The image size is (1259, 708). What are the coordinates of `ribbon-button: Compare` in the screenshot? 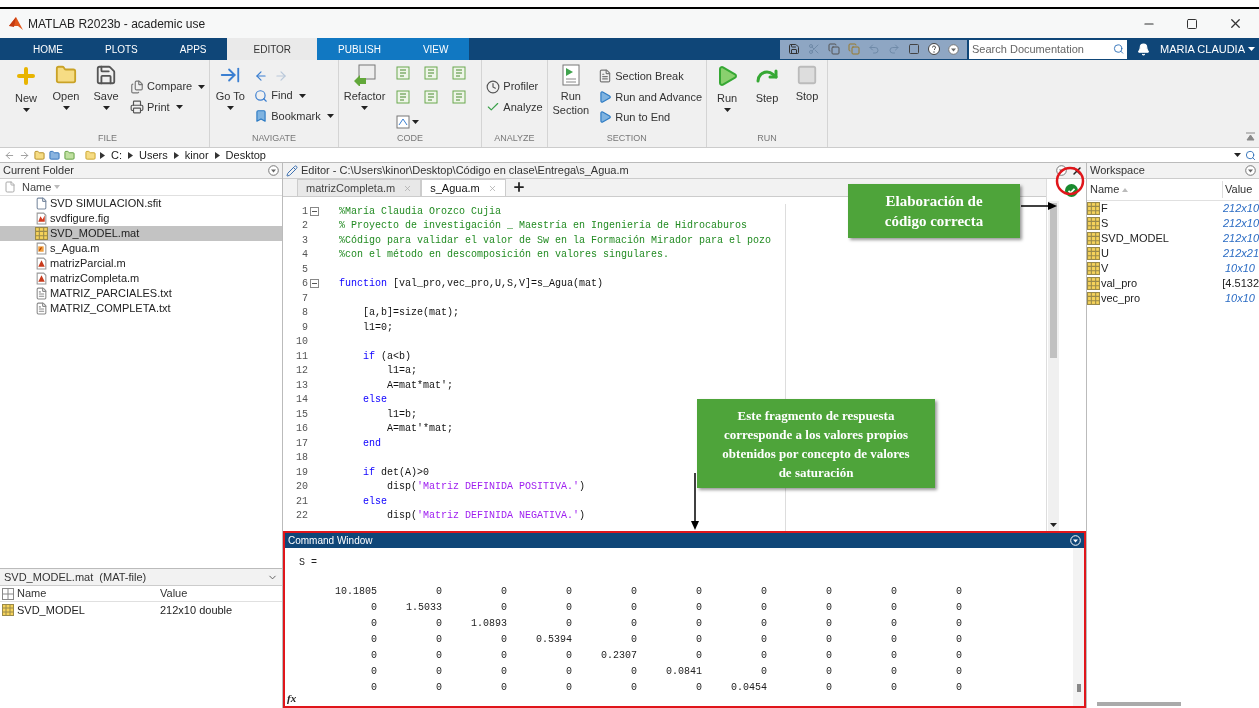 It's located at (168, 86).